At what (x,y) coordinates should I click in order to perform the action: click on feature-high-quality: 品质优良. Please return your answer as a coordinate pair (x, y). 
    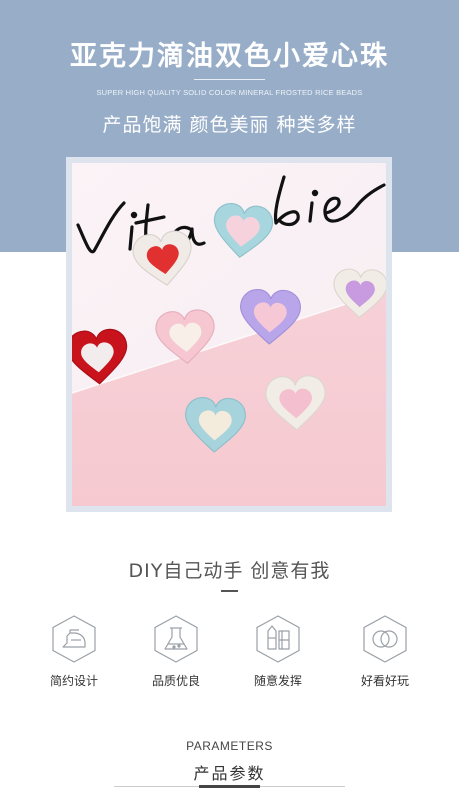
    Looking at the image, I should click on (176, 651).